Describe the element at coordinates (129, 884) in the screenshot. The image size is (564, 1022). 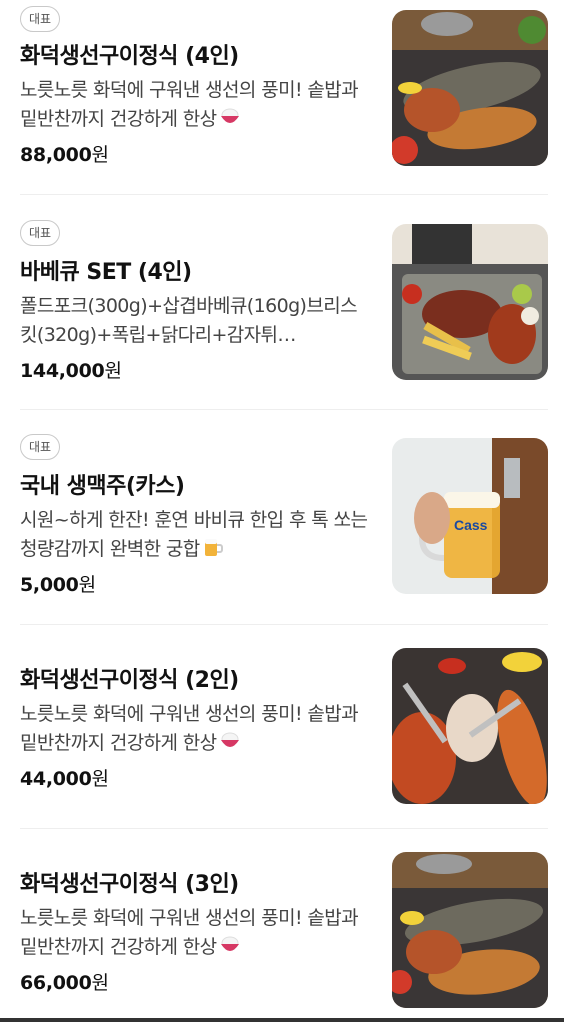
I see `menu-item-title: 화덕생선구이정식 (3인)` at that location.